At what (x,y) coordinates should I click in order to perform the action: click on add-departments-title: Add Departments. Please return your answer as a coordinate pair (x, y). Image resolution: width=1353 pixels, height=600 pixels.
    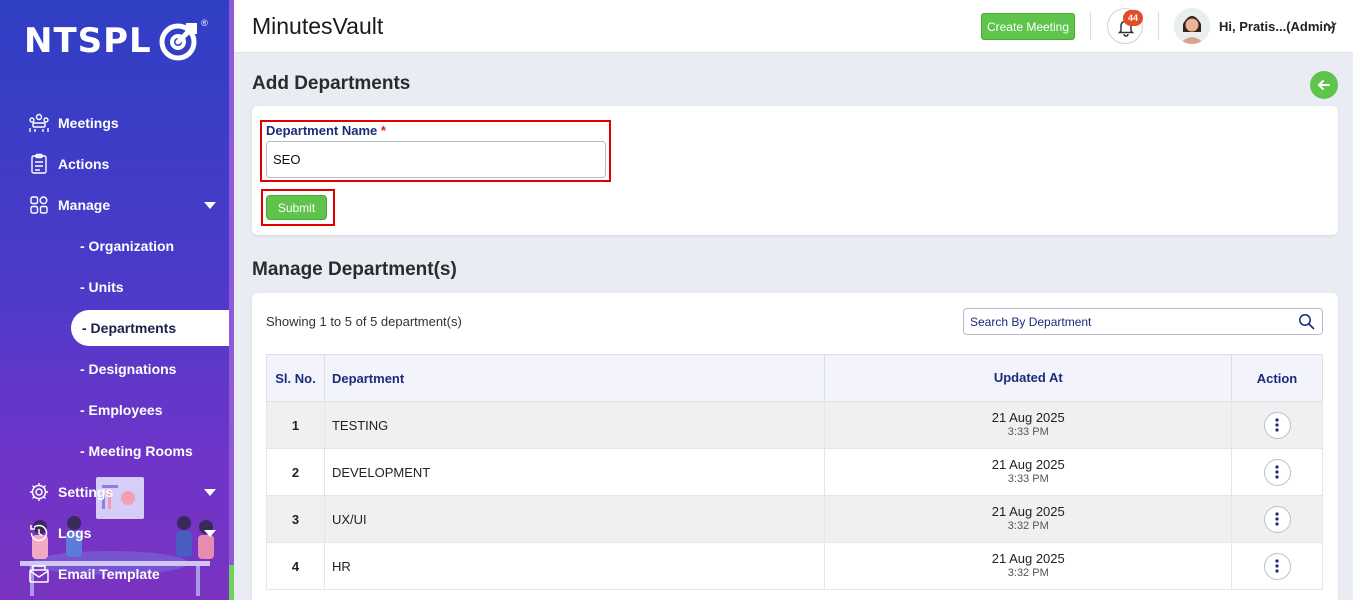
    Looking at the image, I should click on (331, 83).